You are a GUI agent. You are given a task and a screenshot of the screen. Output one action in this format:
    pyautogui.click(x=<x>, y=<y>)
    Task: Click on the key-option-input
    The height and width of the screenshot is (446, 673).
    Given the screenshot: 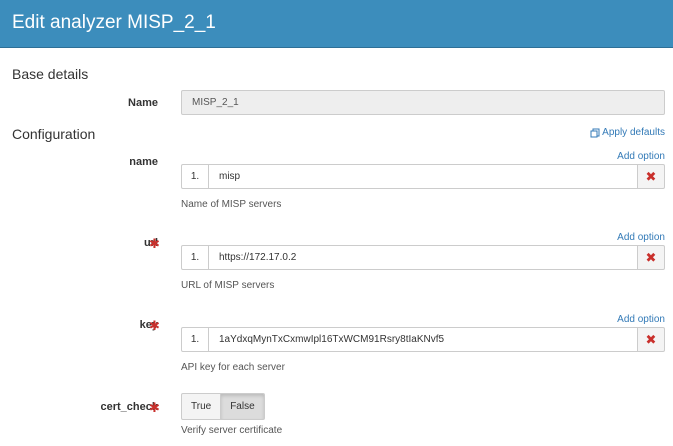 What is the action you would take?
    pyautogui.click(x=423, y=339)
    